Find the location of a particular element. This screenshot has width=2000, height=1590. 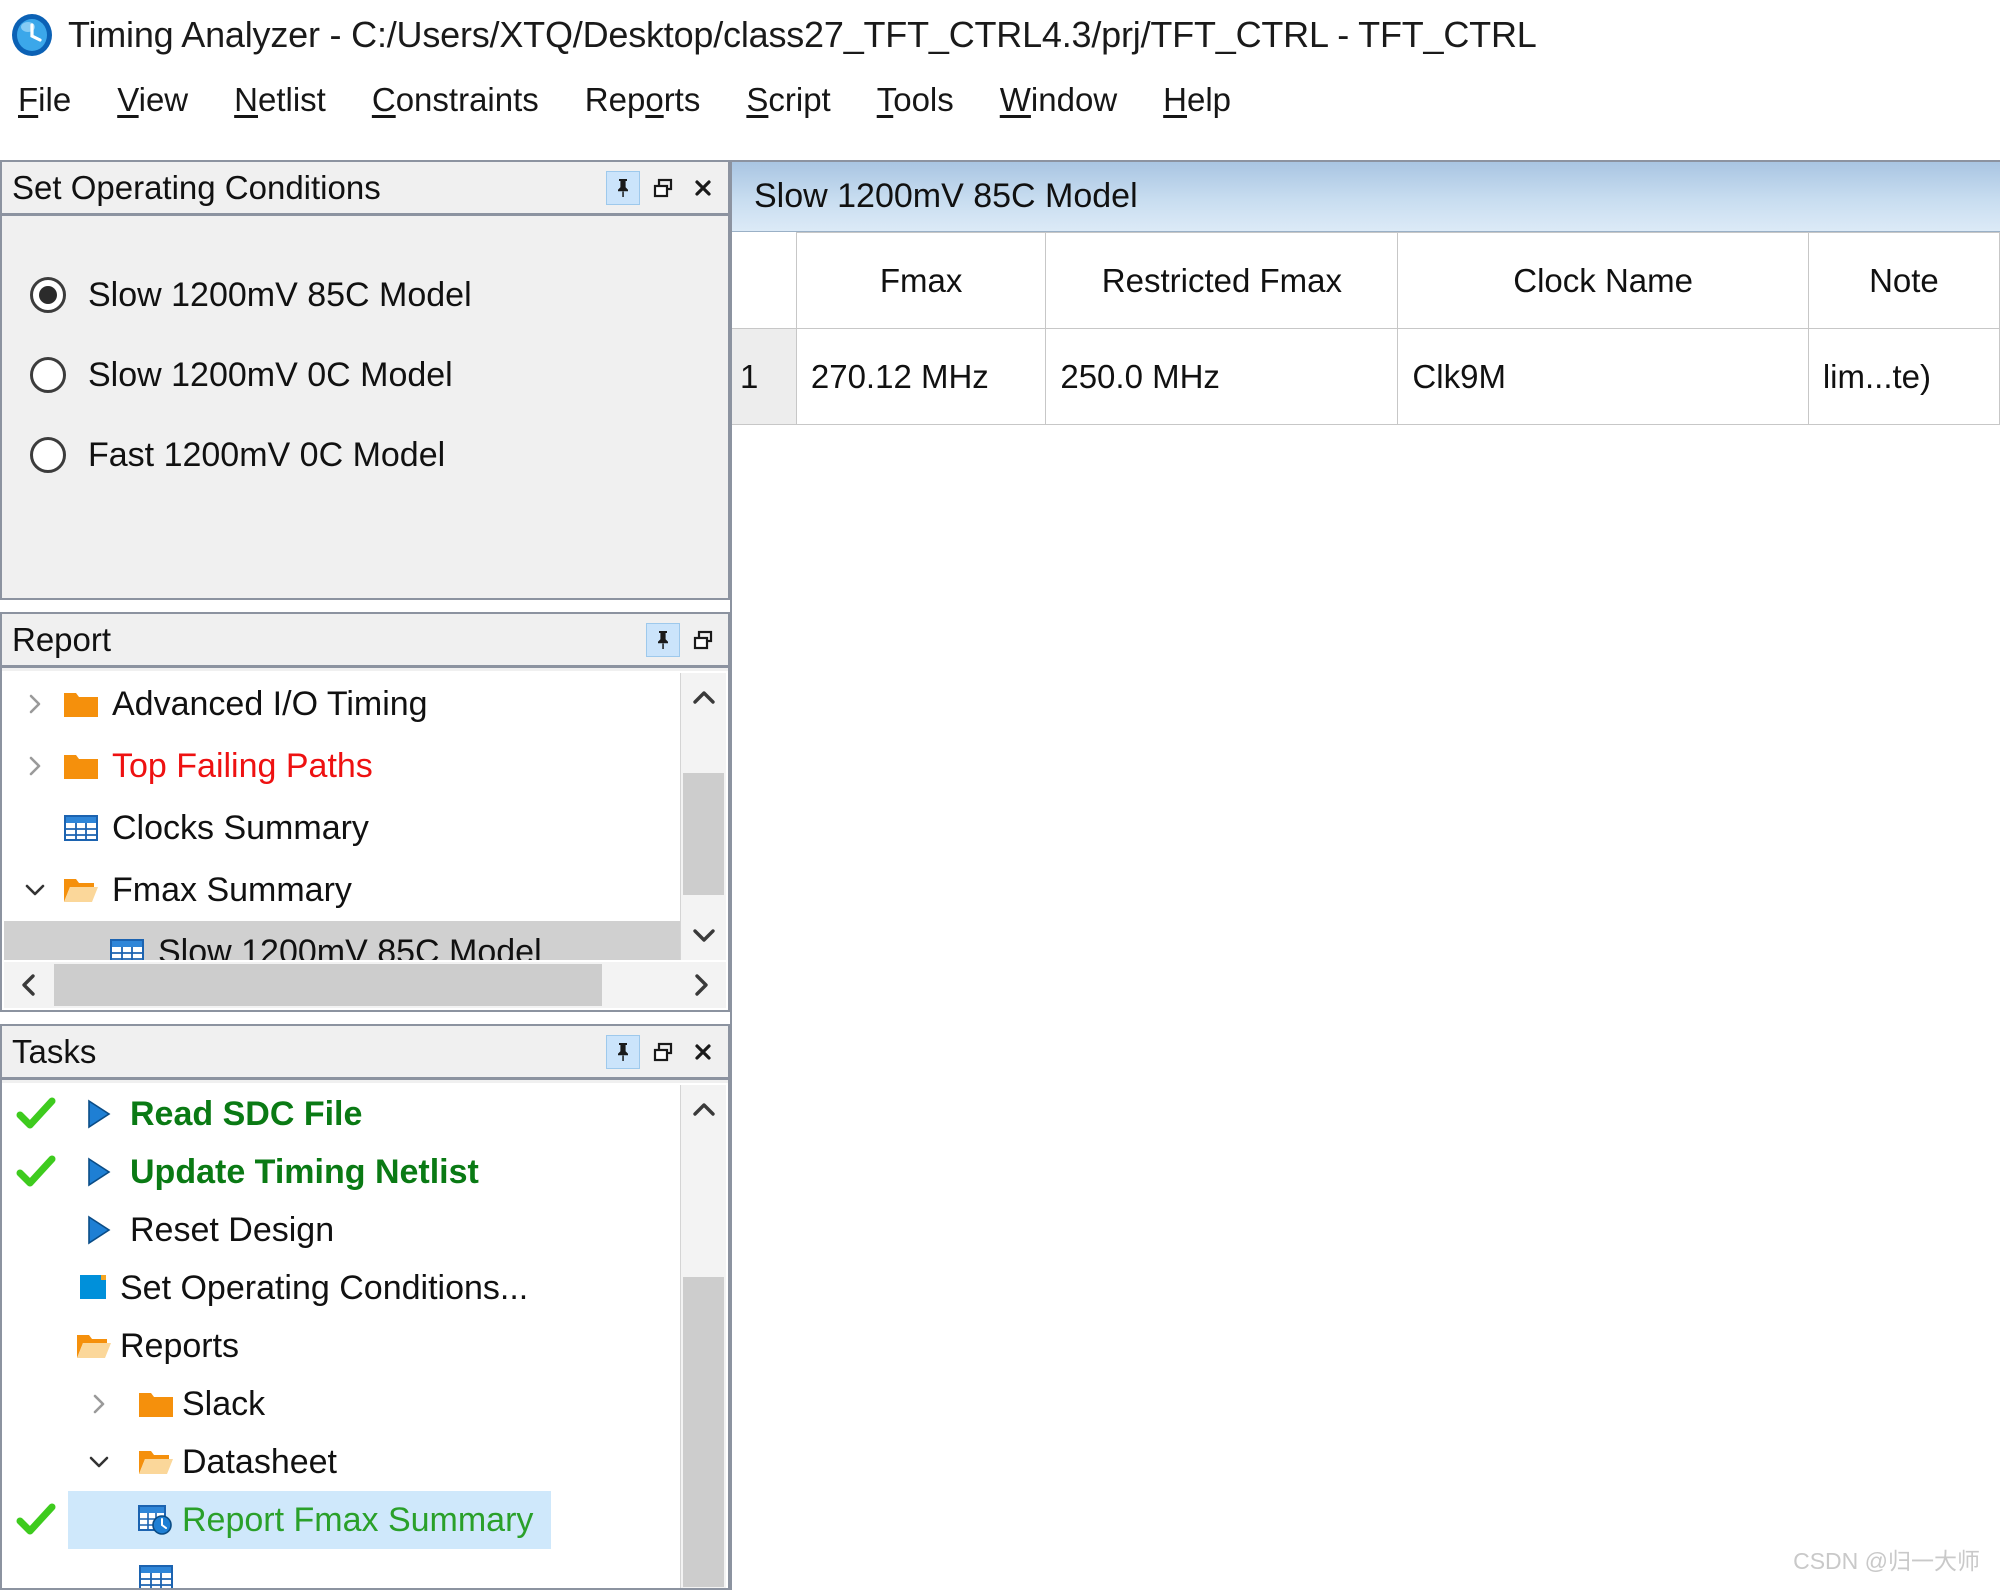

scroll-left-icon is located at coordinates (29, 985).